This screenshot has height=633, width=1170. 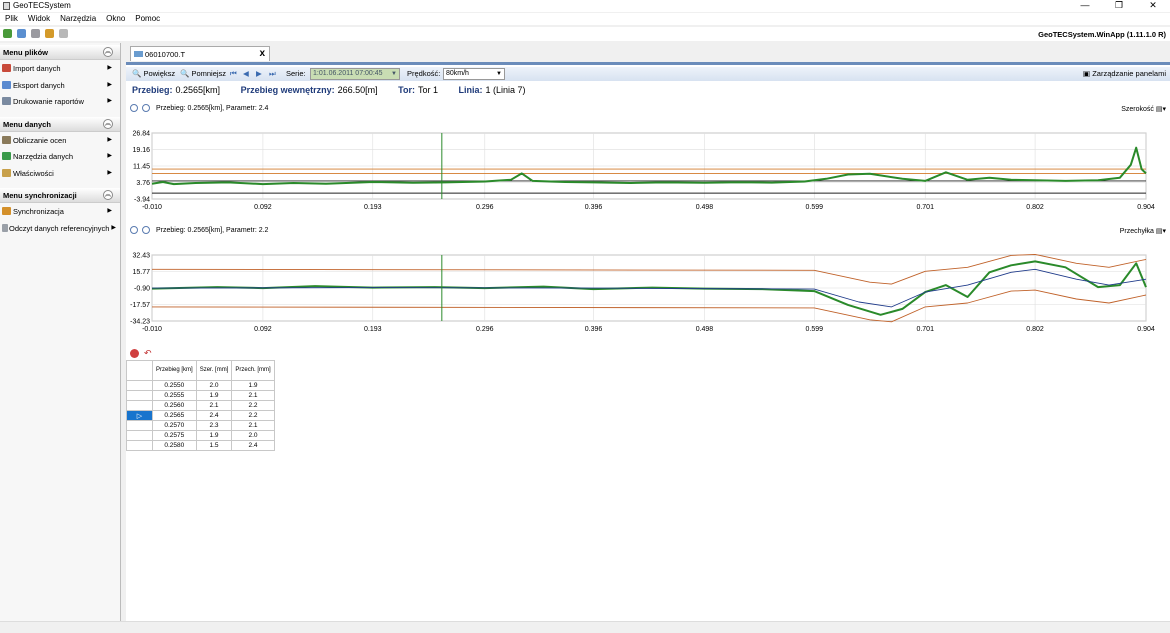 What do you see at coordinates (262, 53) in the screenshot?
I see `close-tab-icon: x` at bounding box center [262, 53].